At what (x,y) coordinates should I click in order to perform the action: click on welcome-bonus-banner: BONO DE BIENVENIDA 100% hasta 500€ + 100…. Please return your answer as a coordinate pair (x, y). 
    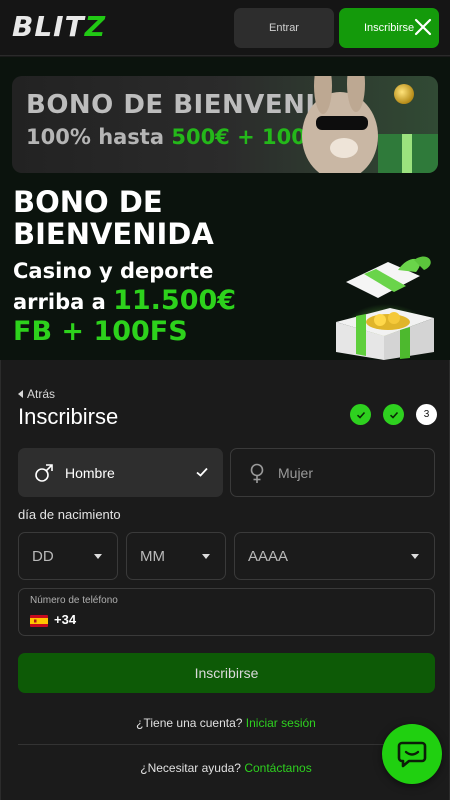
    Looking at the image, I should click on (225, 124).